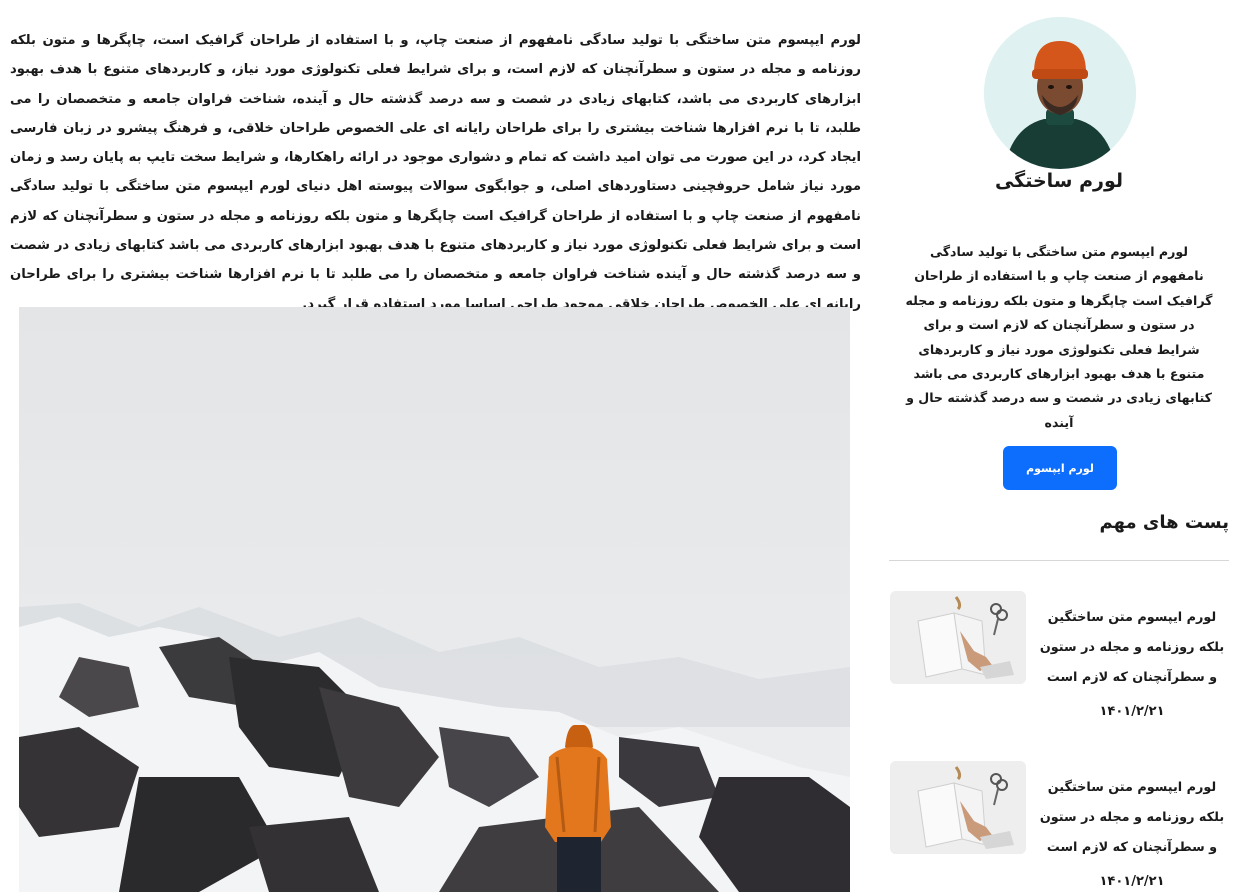  Describe the element at coordinates (1059, 560) in the screenshot. I see `section-divider` at that location.